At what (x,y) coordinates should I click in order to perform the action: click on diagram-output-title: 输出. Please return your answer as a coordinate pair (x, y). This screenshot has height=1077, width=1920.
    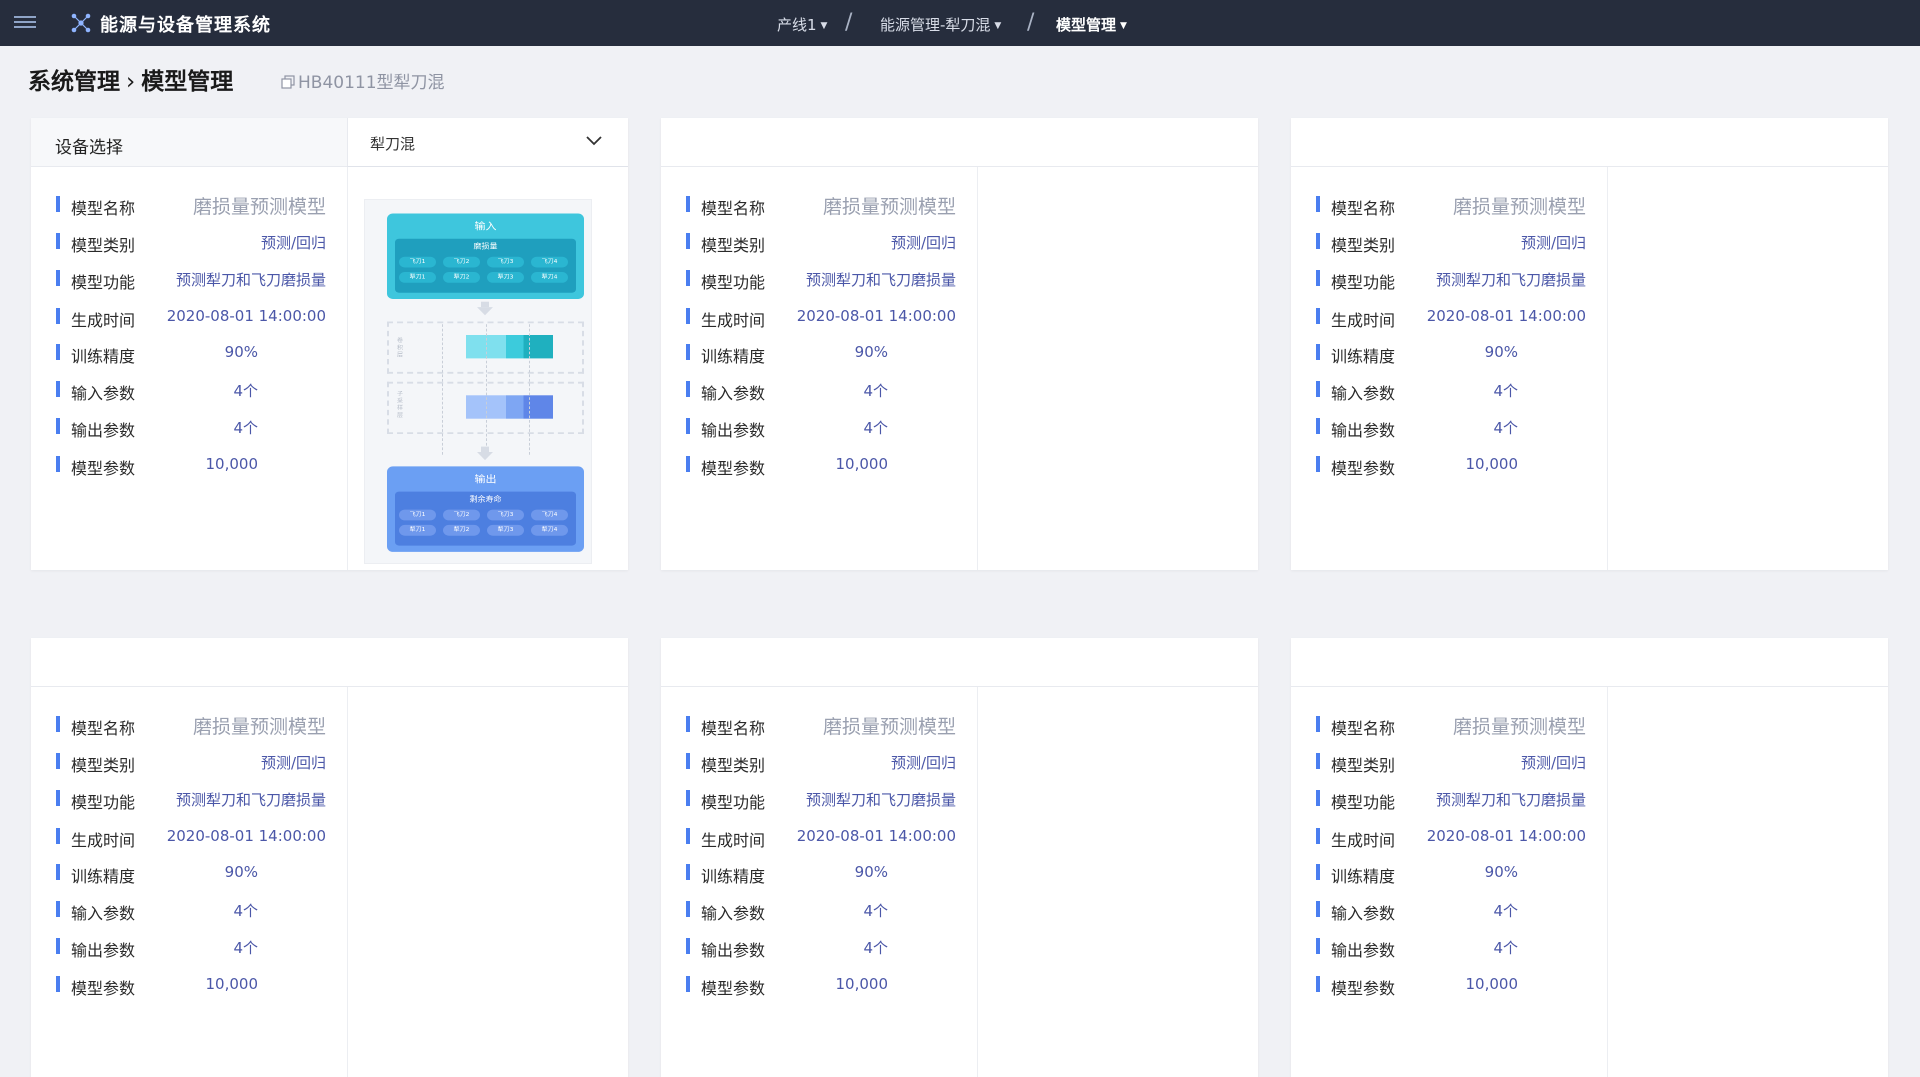
    Looking at the image, I should click on (485, 479).